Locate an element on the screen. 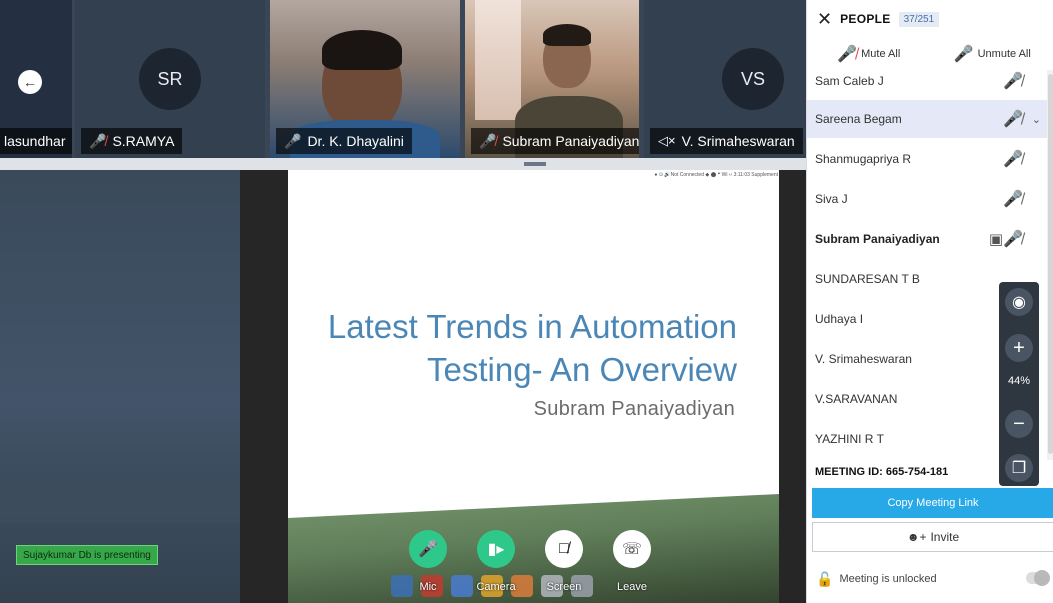 The height and width of the screenshot is (603, 1053). slide-title-line1: Latest Trends in Automation is located at coordinates (532, 326).